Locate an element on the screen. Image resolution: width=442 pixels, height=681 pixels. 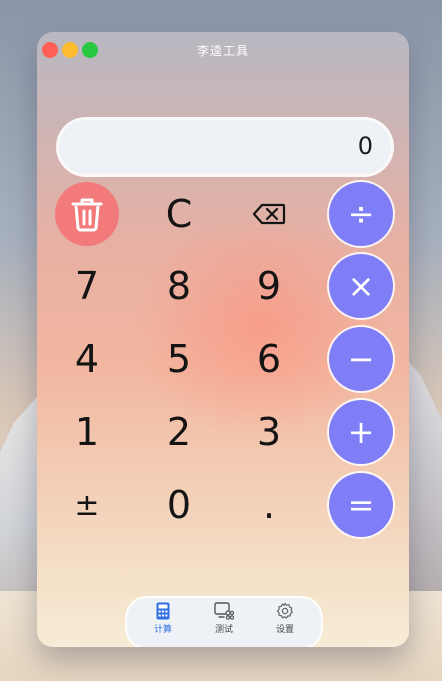
test-icon is located at coordinates (224, 611).